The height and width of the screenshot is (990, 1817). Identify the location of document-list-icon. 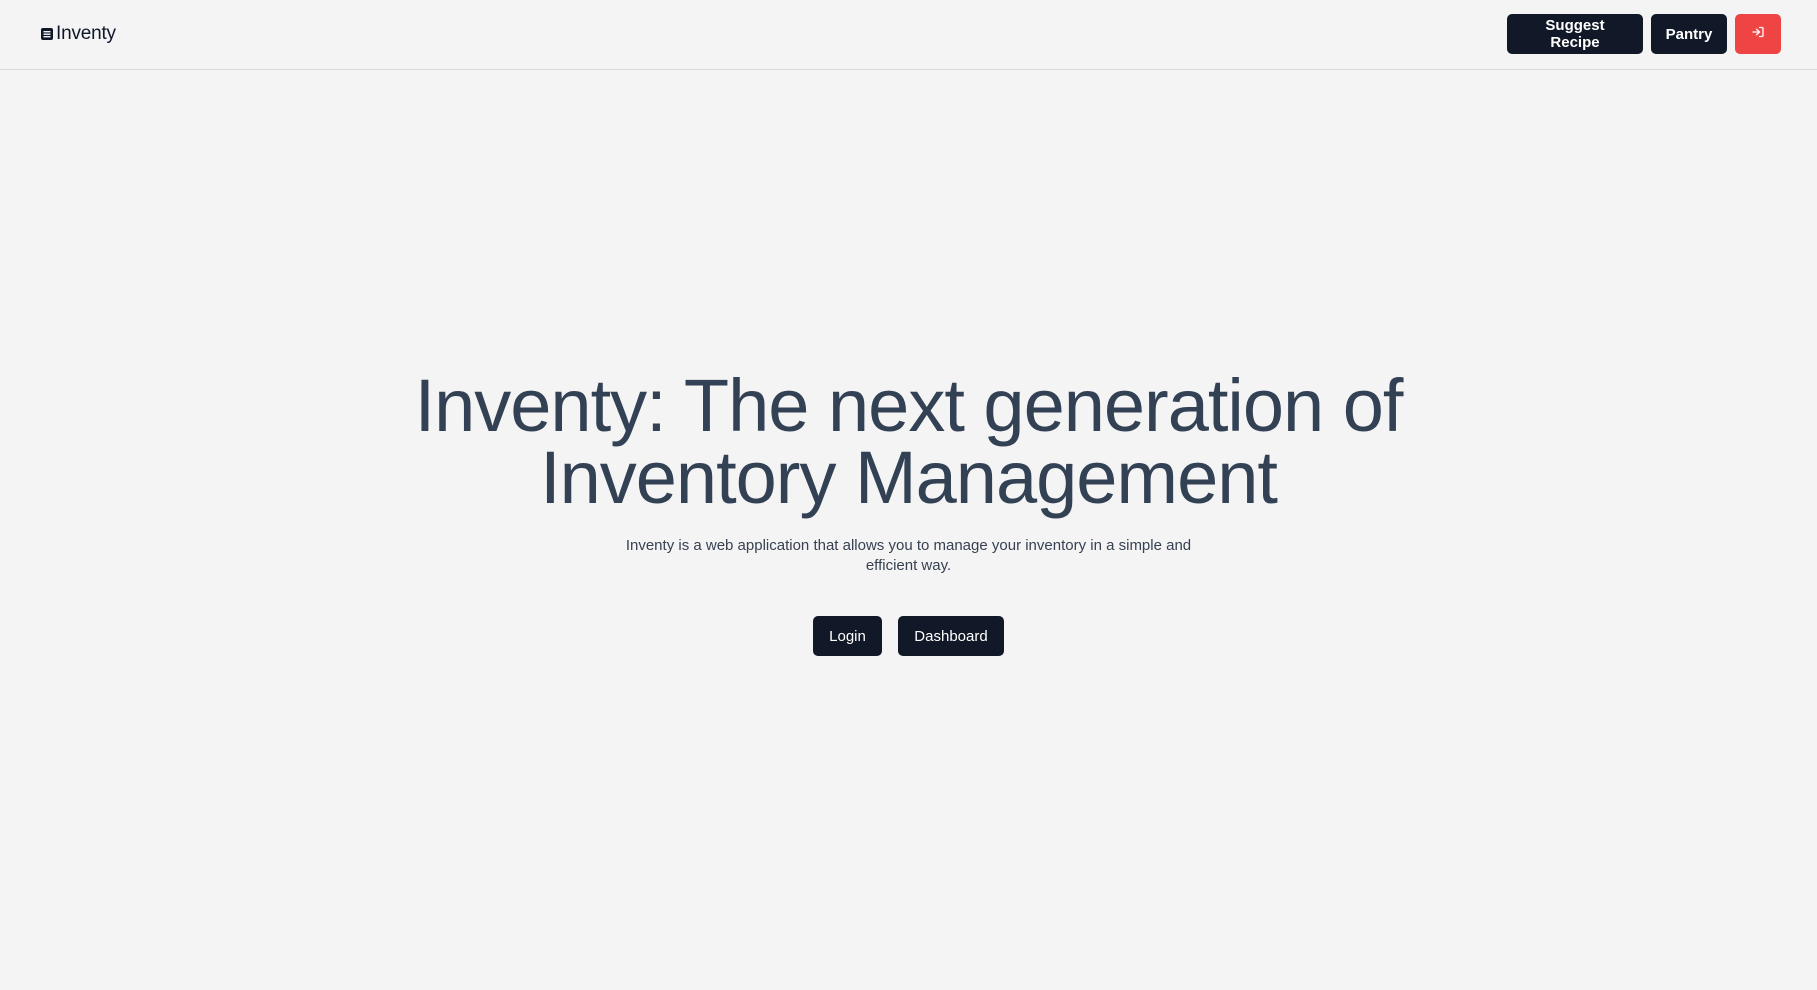
(47, 34).